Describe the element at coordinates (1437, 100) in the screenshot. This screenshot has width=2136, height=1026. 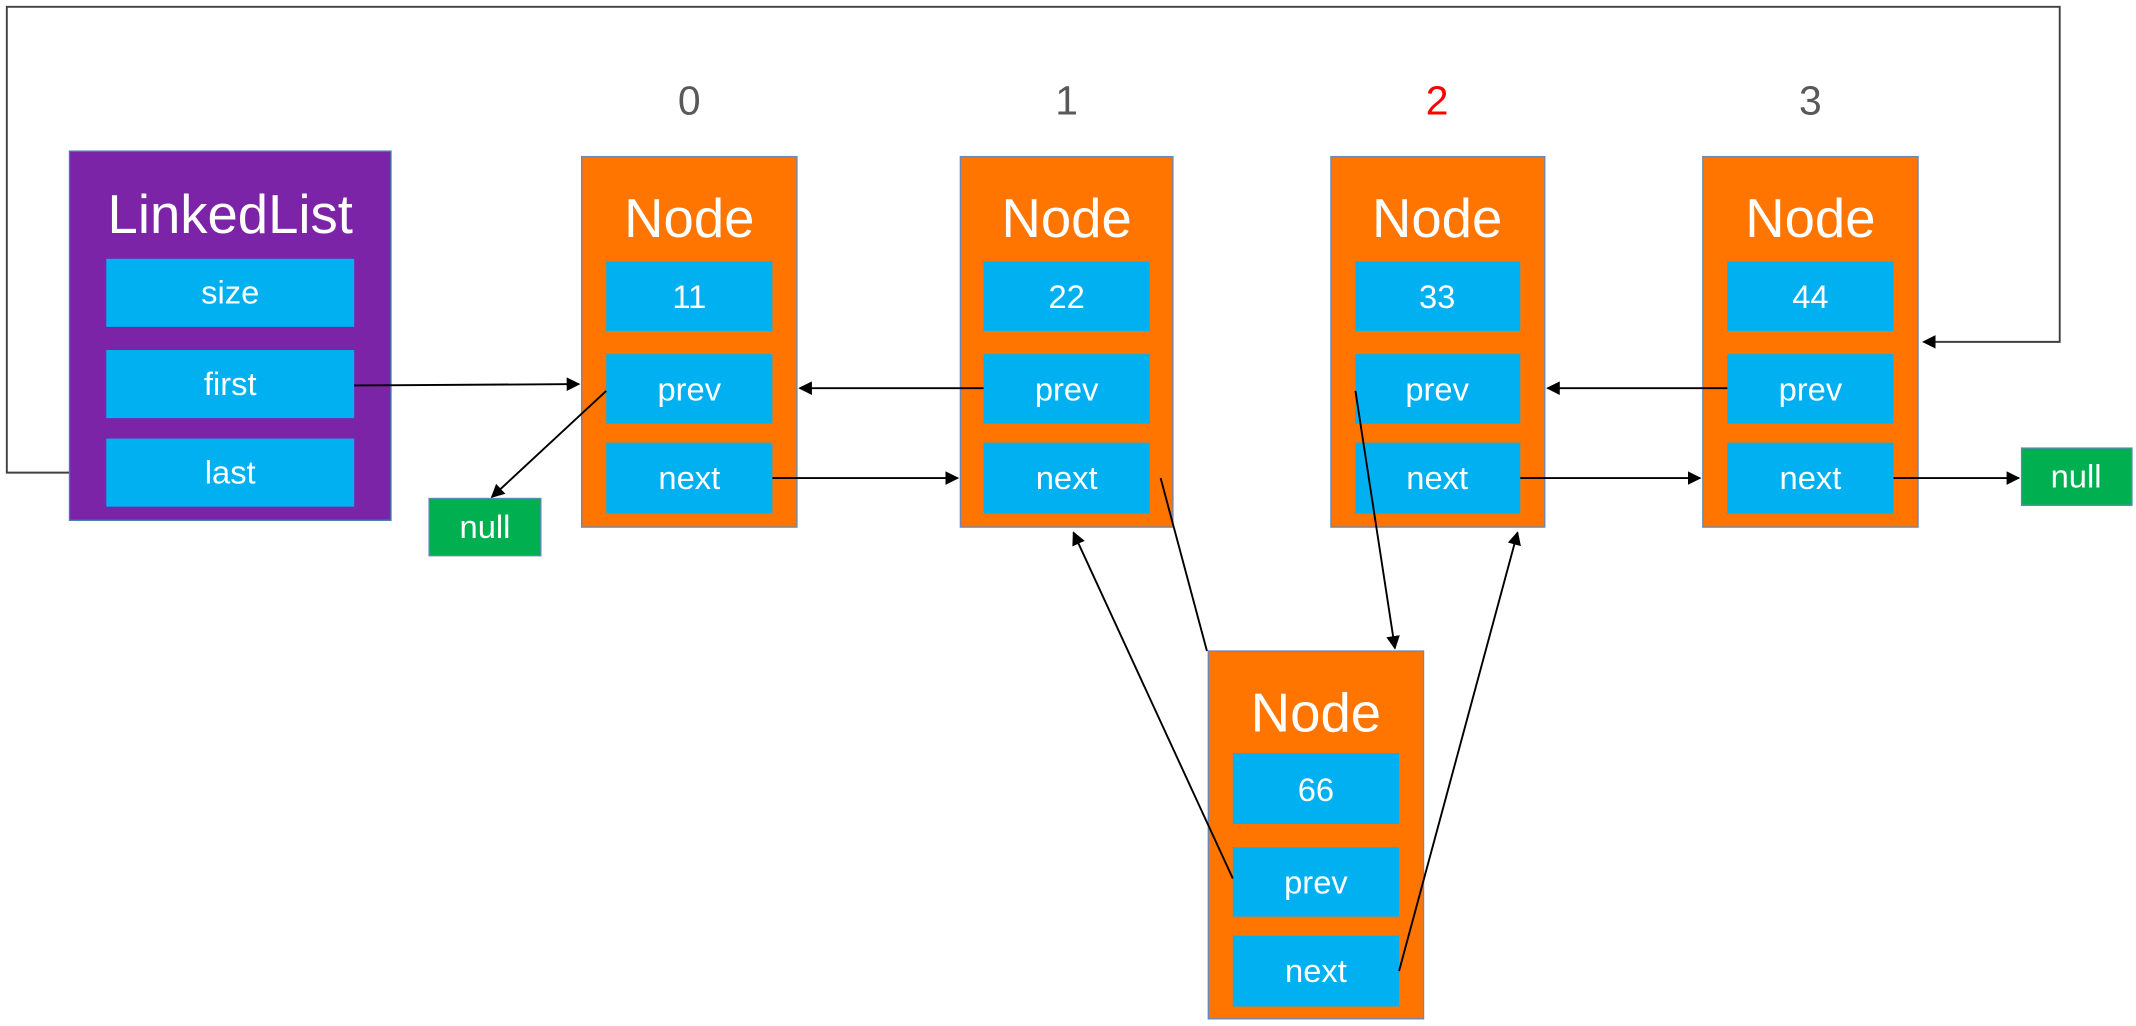
I see `index-label-2-highlighted: 2` at that location.